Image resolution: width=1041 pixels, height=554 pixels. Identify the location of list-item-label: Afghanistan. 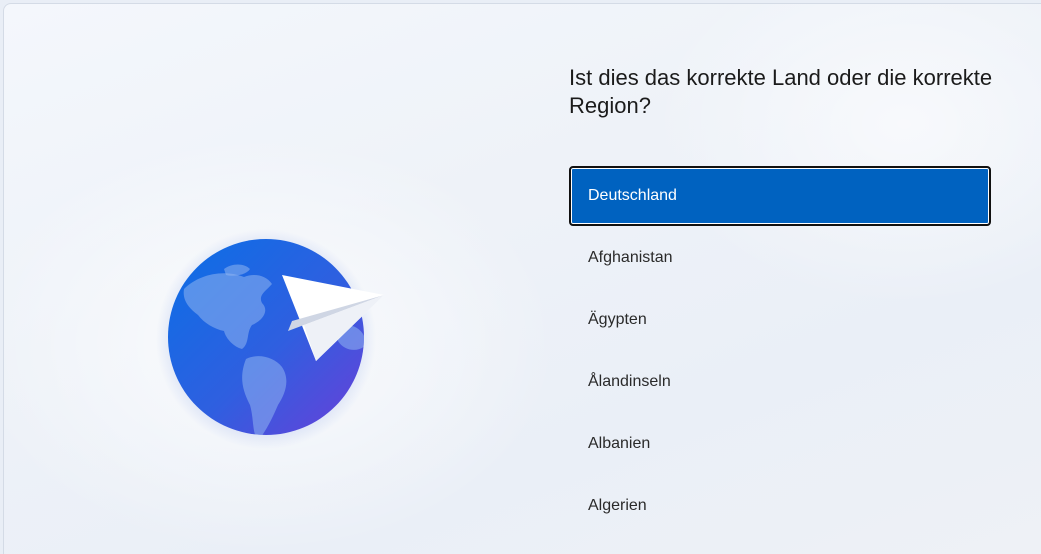
(630, 257).